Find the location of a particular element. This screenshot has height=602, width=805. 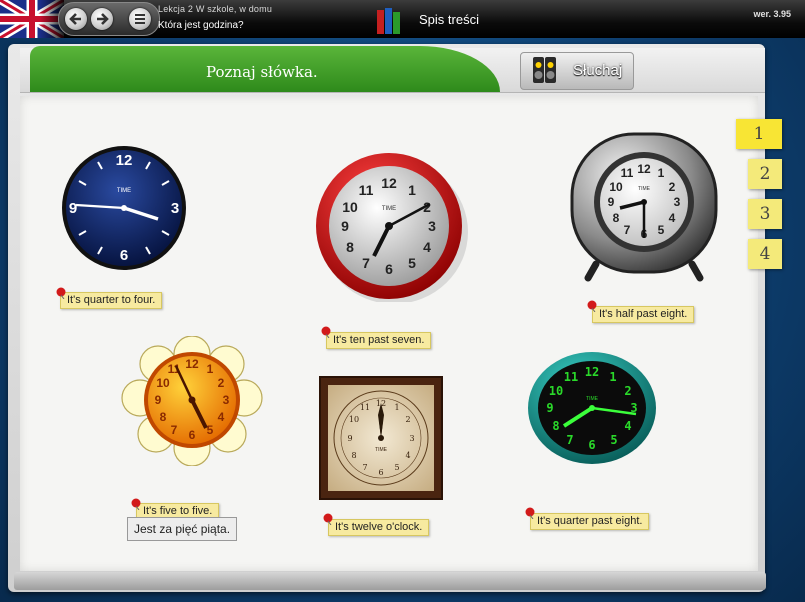

wooden-wall-clock: 12 1 2 3 4 5 6 7 8 9 10 11 TIME is located at coordinates (381, 438).